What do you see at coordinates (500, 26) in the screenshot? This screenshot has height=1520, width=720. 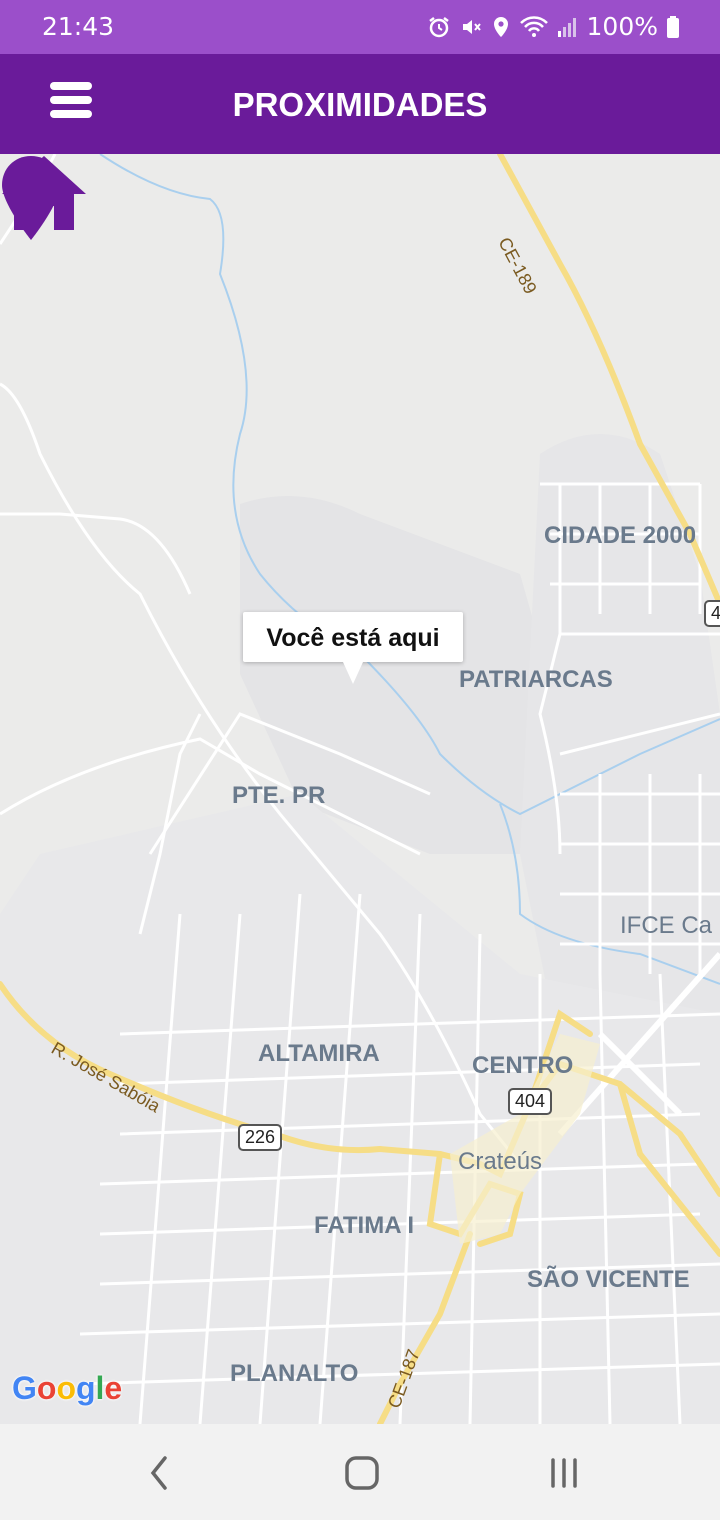 I see `location-icon` at bounding box center [500, 26].